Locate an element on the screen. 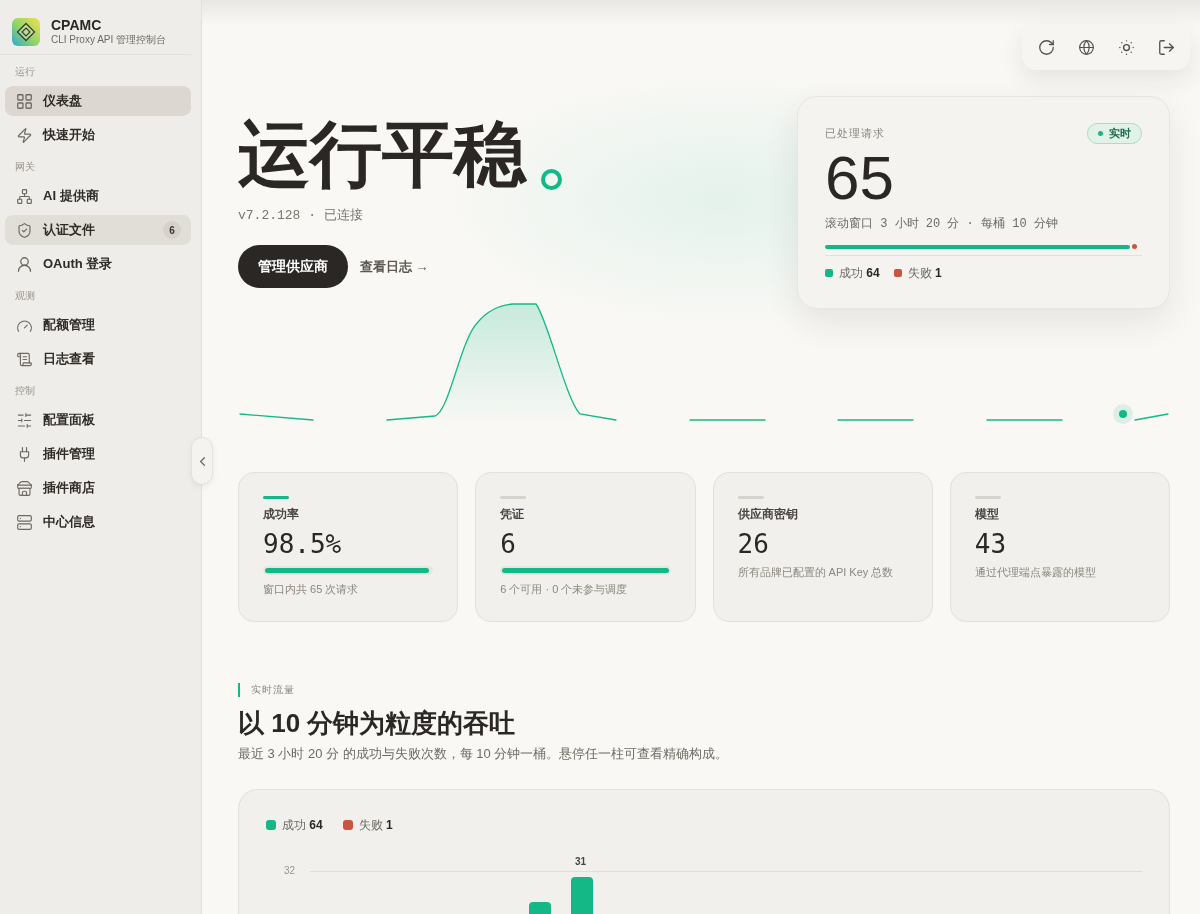  stat-value: 43 is located at coordinates (990, 544).